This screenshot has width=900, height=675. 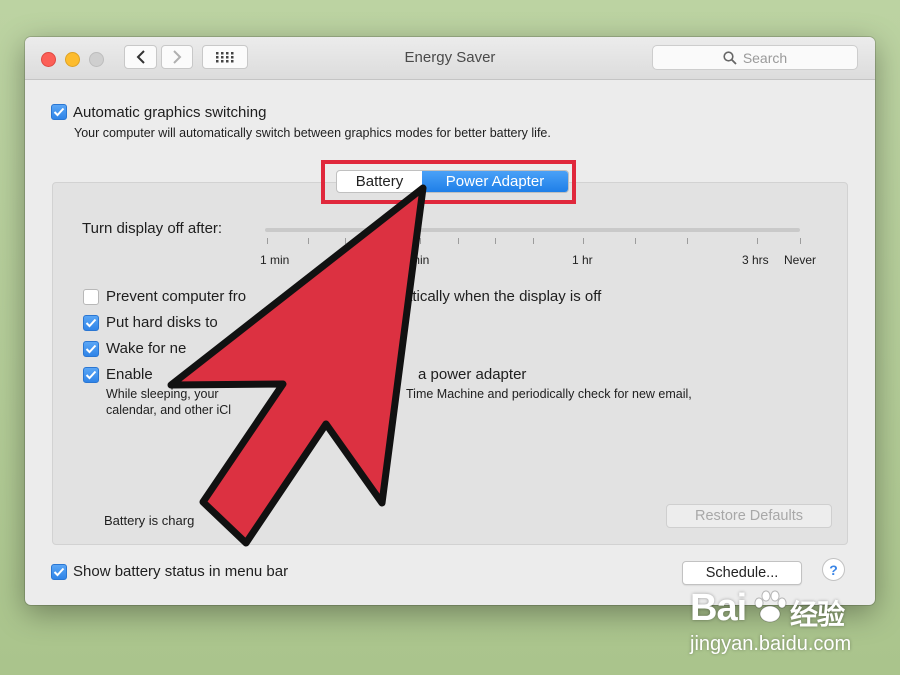 What do you see at coordinates (800, 260) in the screenshot?
I see `tick-label-never: Never` at bounding box center [800, 260].